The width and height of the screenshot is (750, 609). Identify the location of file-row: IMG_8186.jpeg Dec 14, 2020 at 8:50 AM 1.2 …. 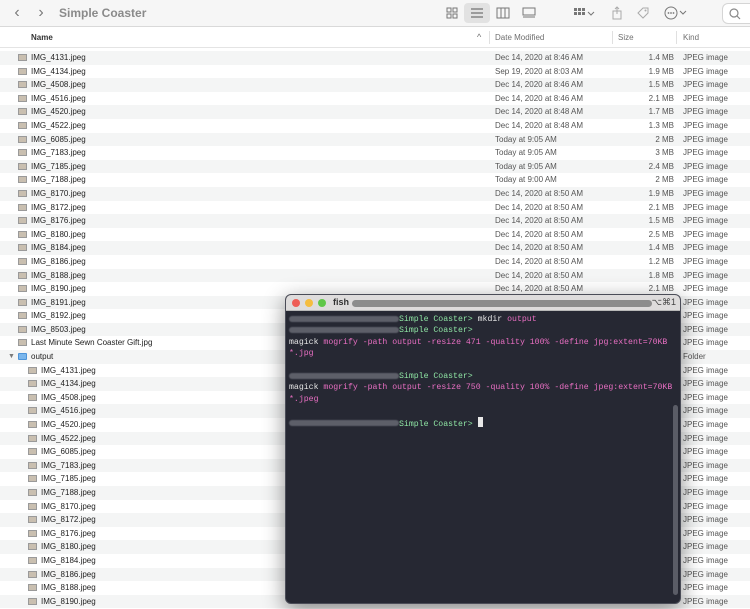
(375, 262).